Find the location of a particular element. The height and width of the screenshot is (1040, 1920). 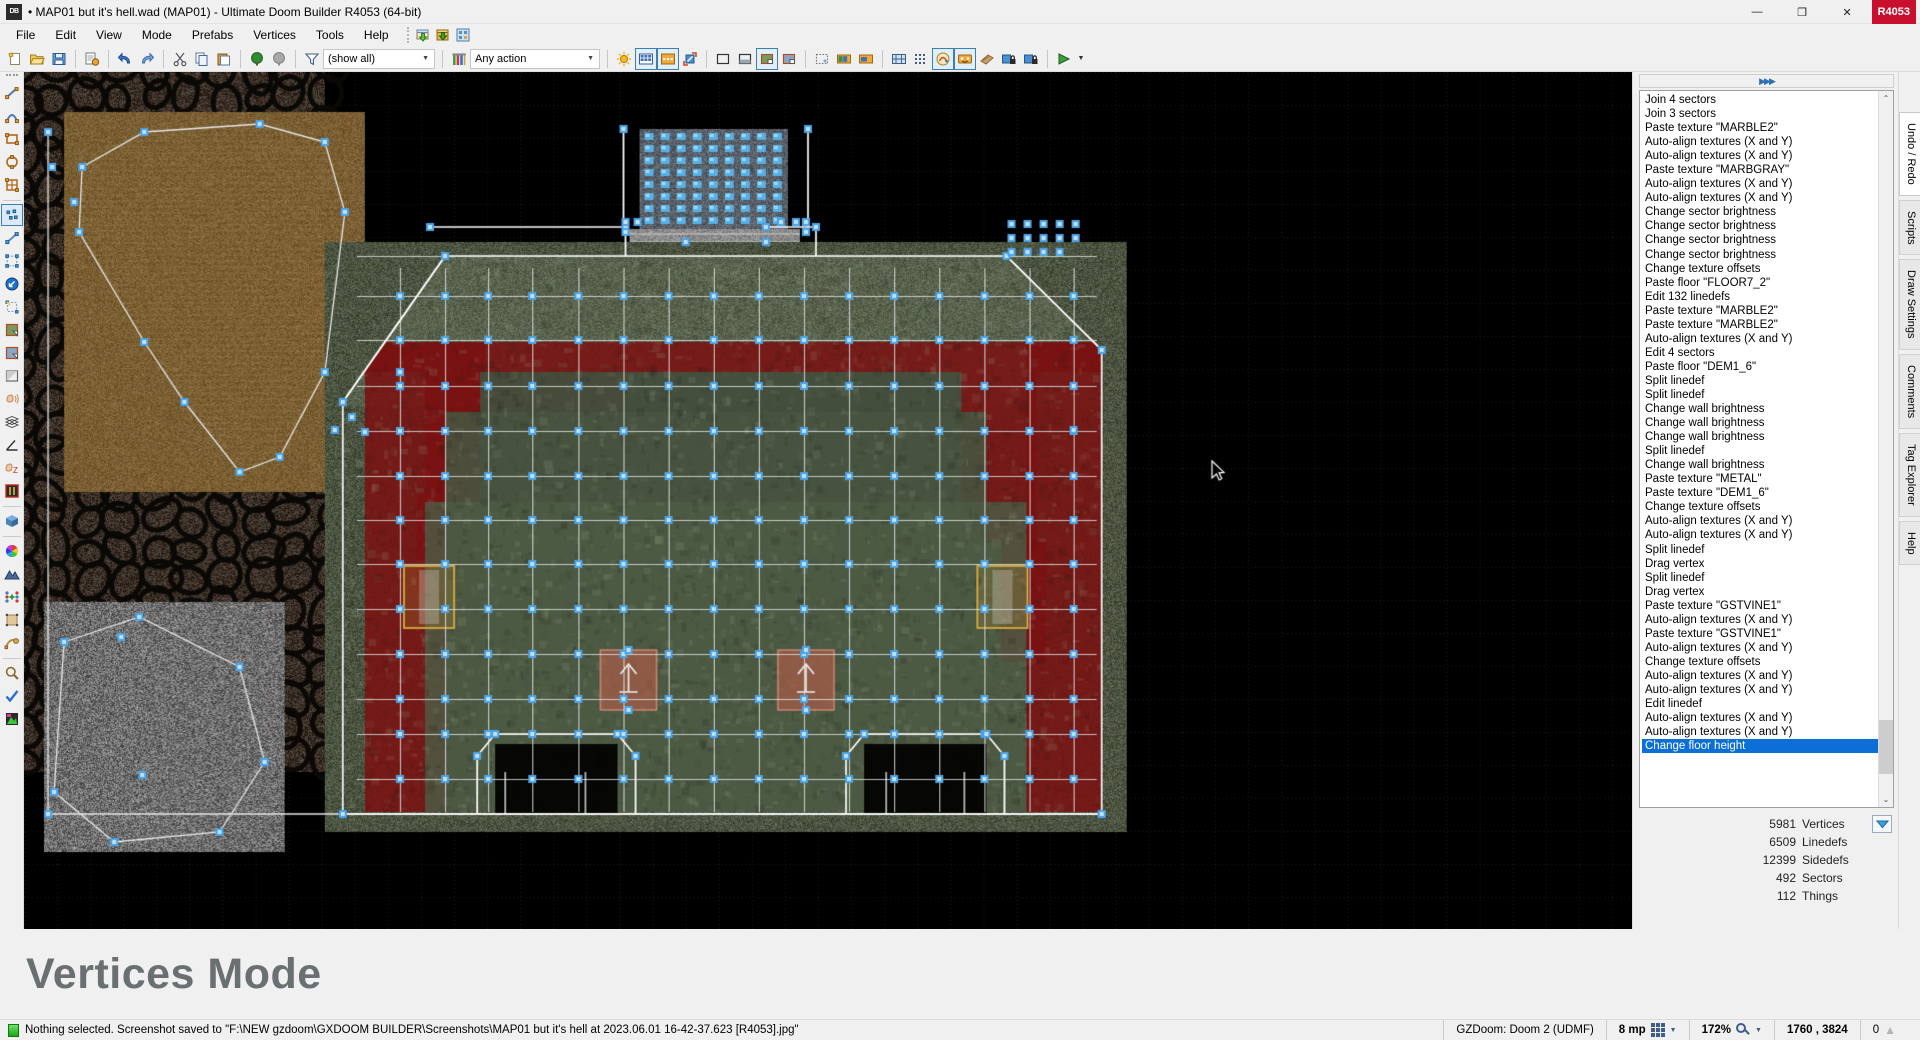

menu-tools: Tools is located at coordinates (330, 35).